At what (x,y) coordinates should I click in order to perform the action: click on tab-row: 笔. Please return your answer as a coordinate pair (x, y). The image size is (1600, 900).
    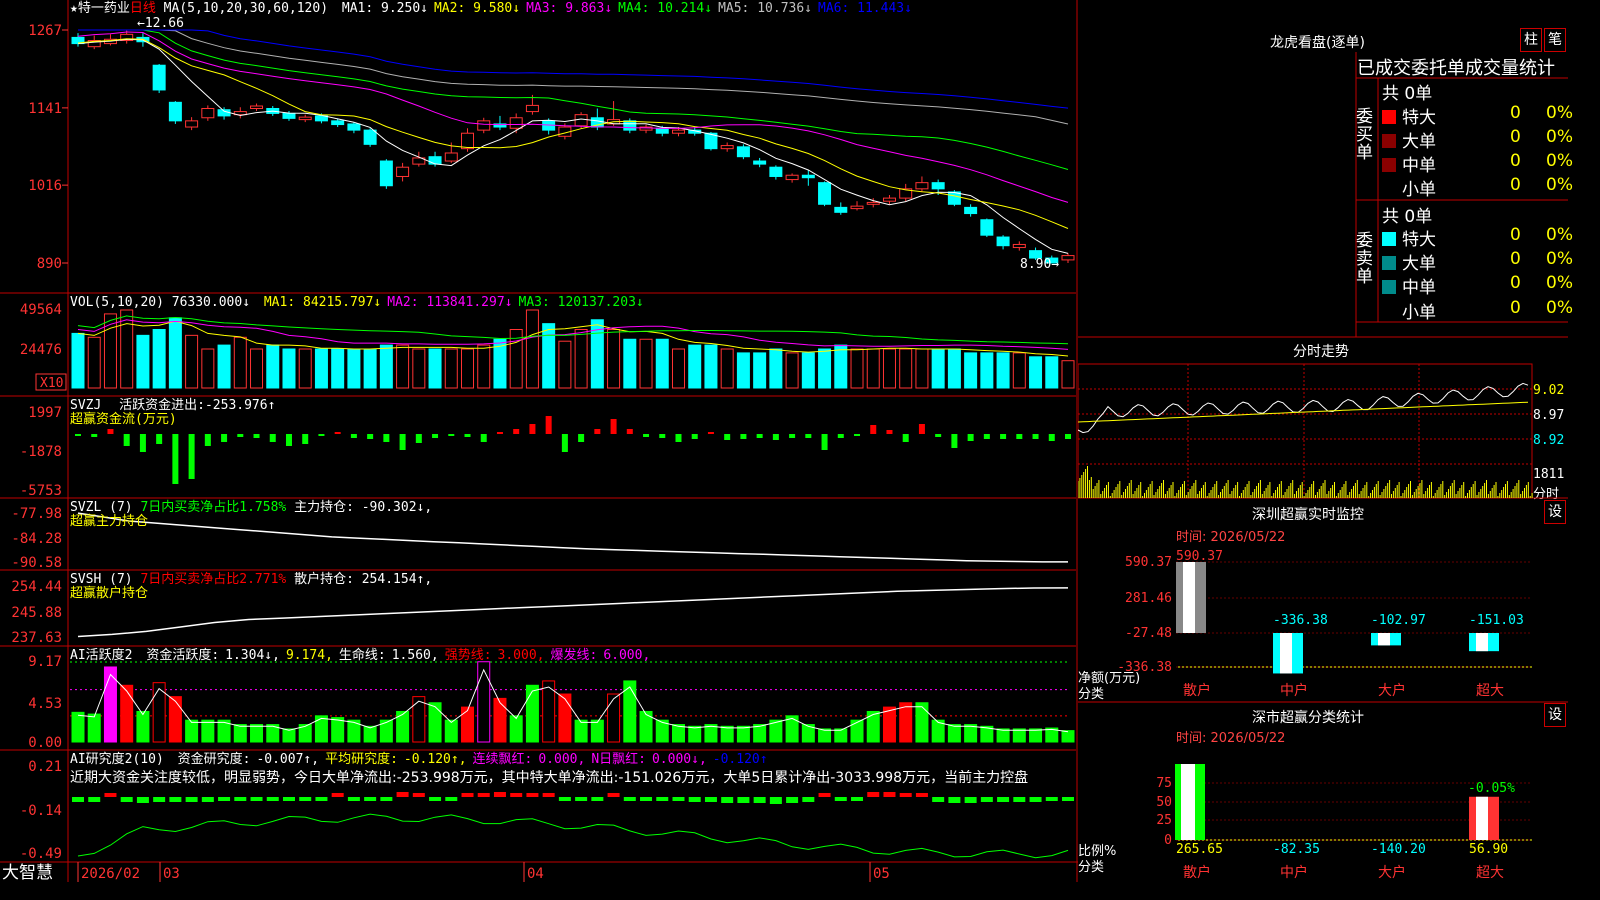
    Looking at the image, I should click on (1555, 40).